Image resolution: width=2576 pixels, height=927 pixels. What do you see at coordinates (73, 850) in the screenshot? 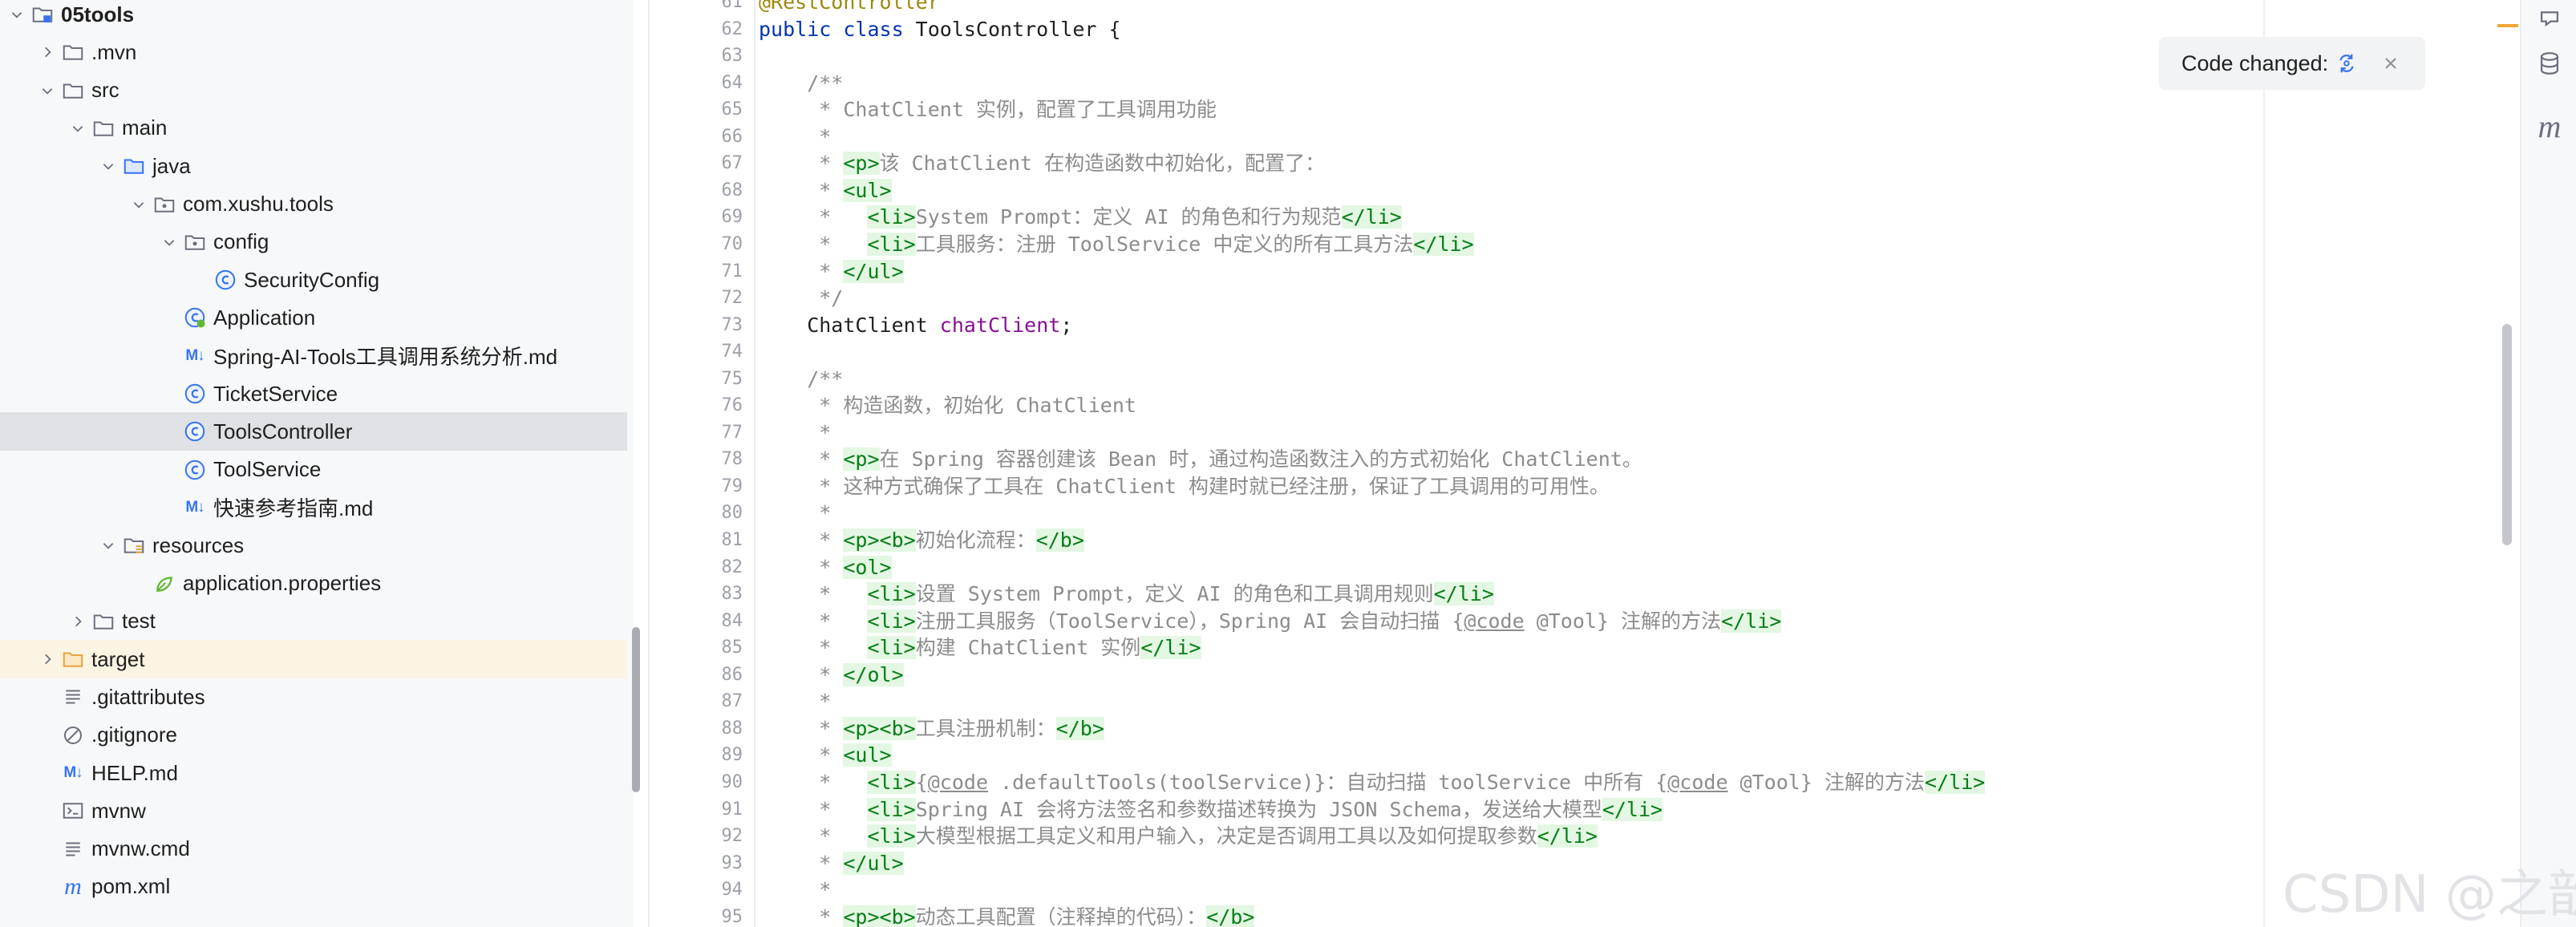
I see `text-file-icon` at bounding box center [73, 850].